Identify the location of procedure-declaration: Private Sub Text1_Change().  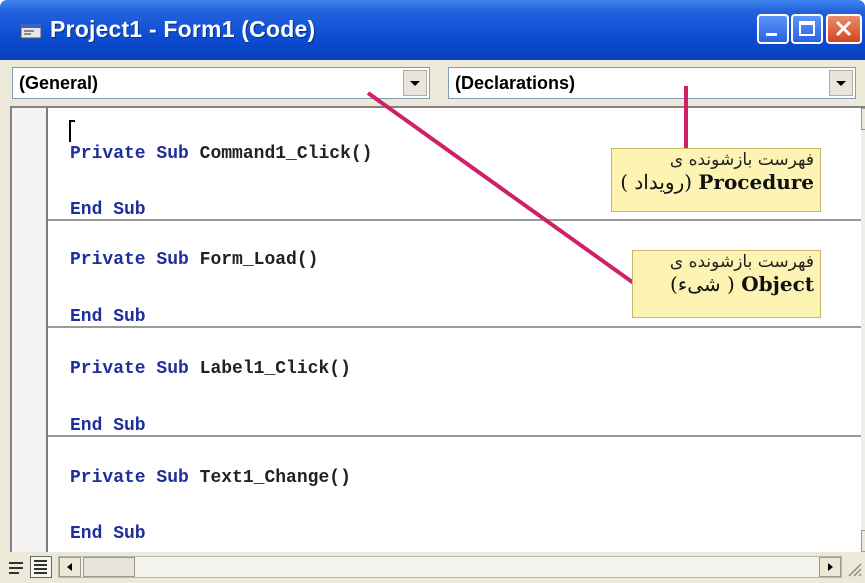
(210, 478).